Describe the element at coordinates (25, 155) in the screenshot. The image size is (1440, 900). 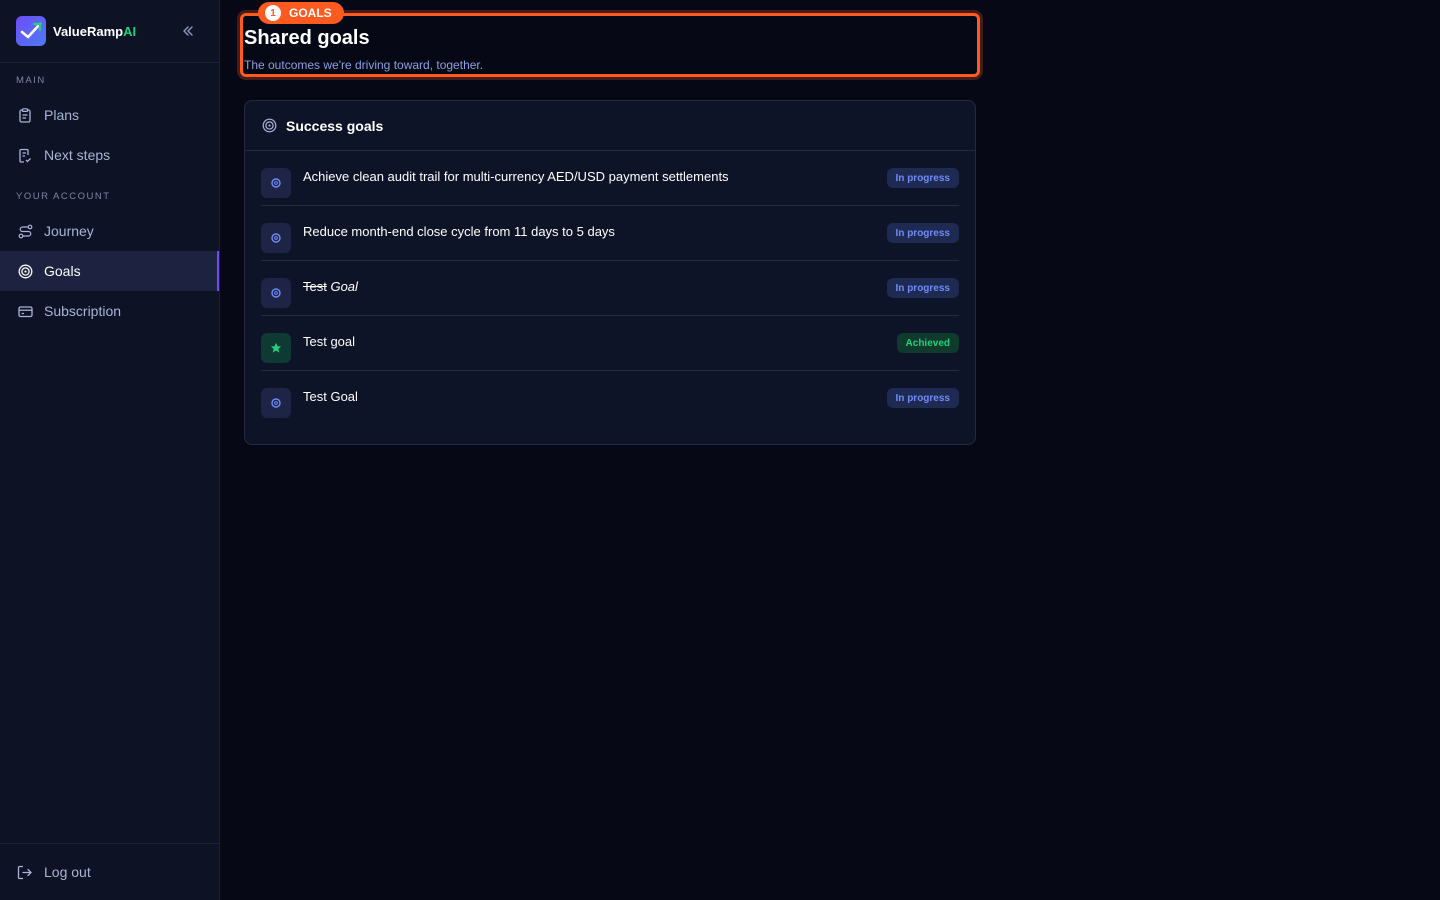
I see `checklist-icon` at that location.